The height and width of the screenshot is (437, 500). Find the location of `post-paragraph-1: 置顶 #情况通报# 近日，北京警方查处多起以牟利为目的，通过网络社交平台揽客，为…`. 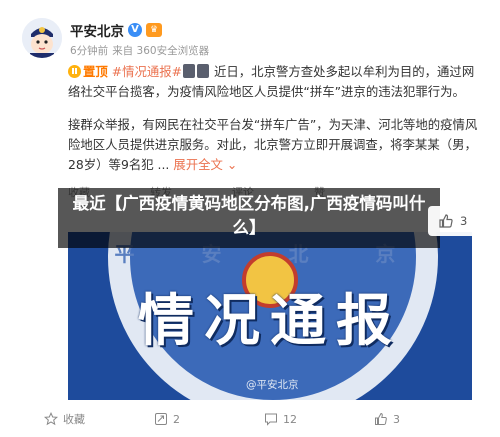

post-paragraph-1: 置顶 #情况通报# 近日，北京警方查处多起以牟利为目的，通过网络社交平台揽客，为… is located at coordinates (273, 82).